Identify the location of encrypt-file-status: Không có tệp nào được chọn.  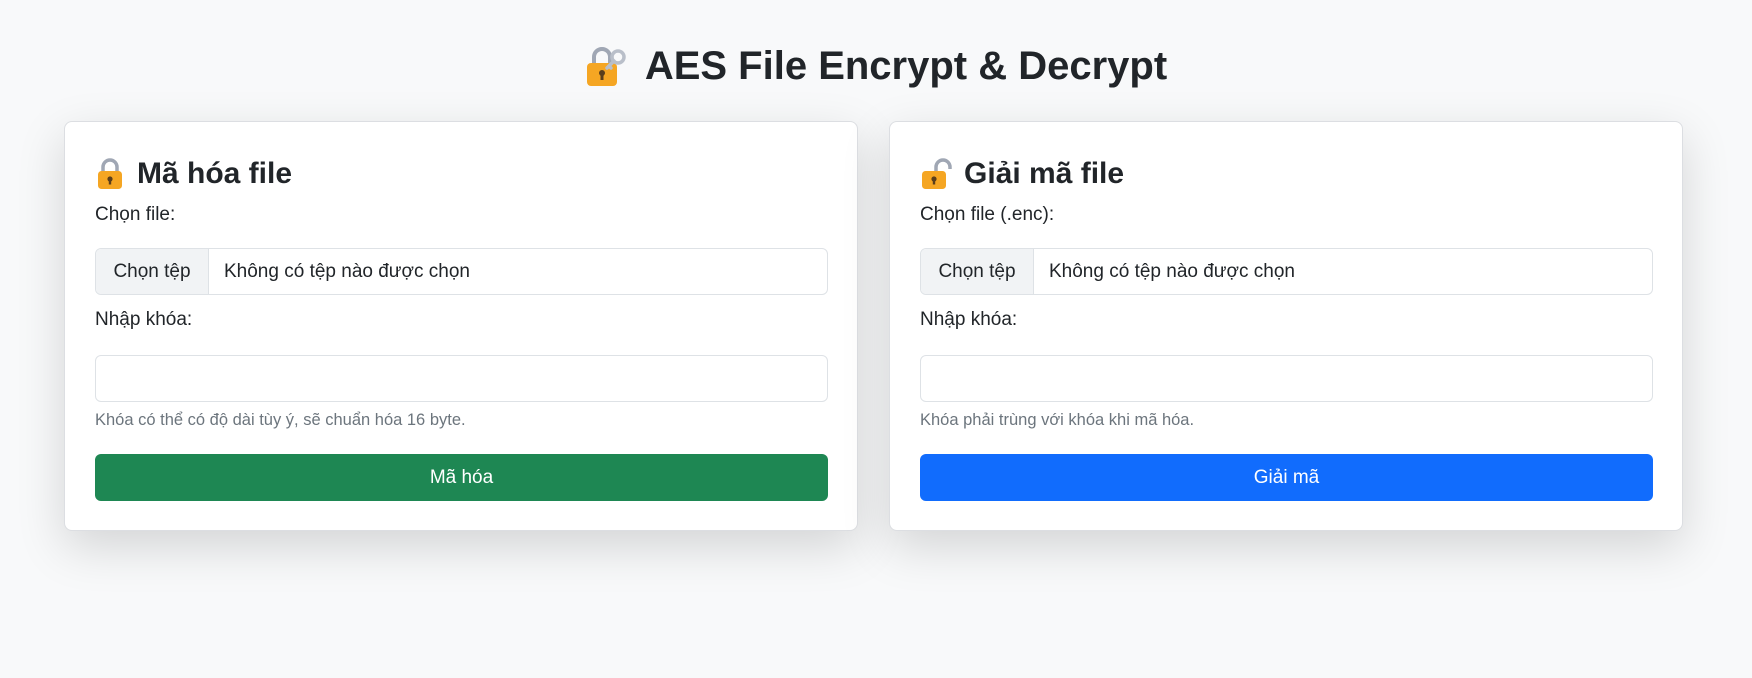
(347, 271).